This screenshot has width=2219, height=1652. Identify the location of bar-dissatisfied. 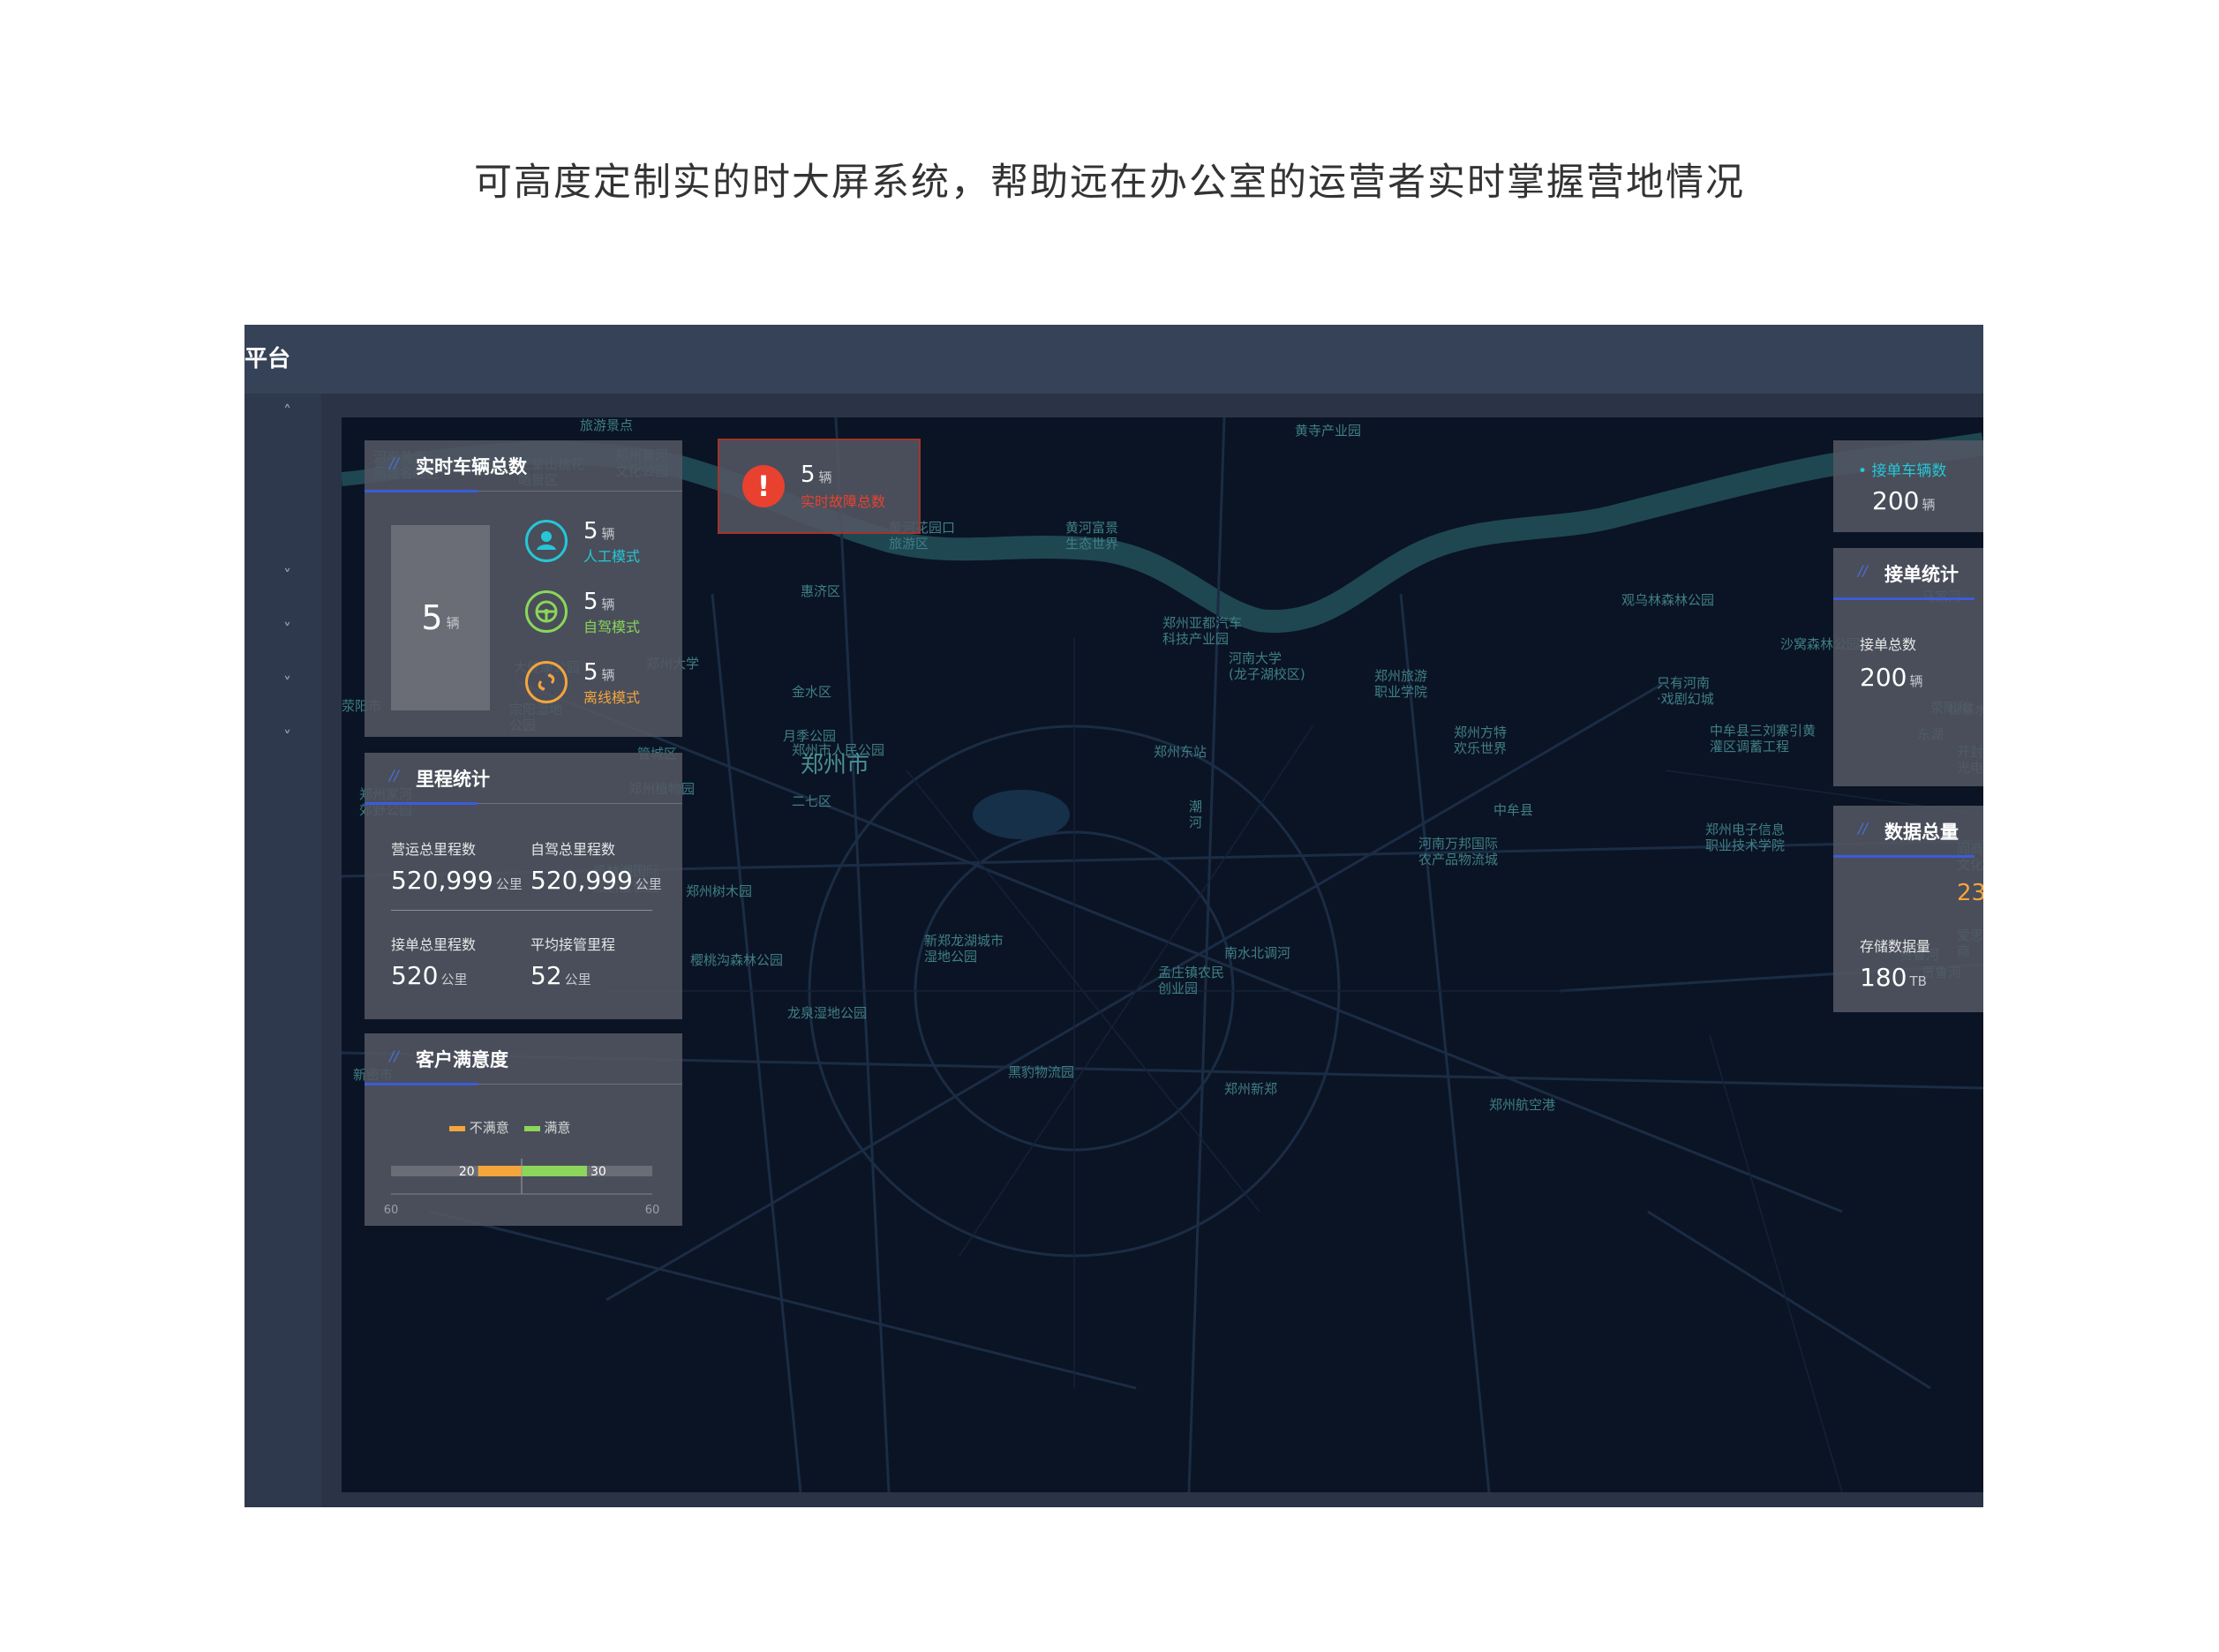
(500, 1171).